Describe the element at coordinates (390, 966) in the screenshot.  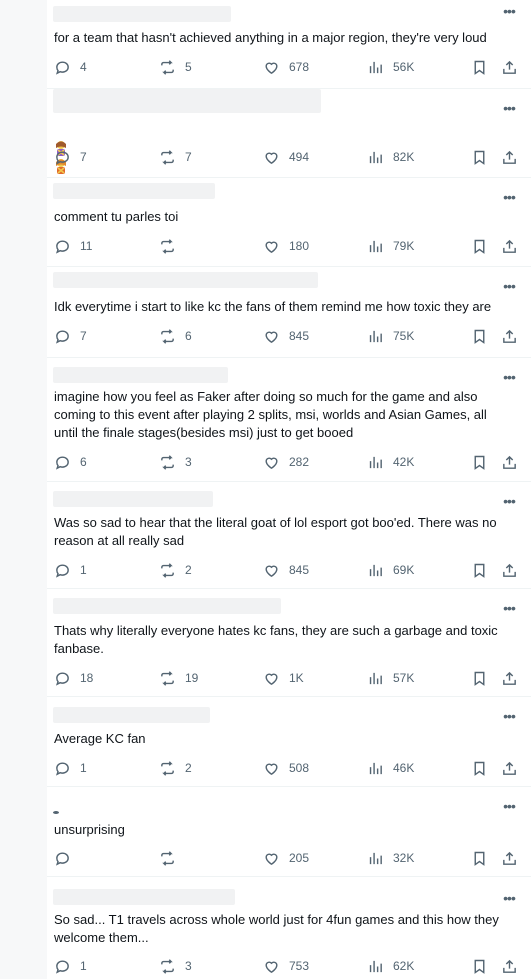
I see `views-button: 62K` at that location.